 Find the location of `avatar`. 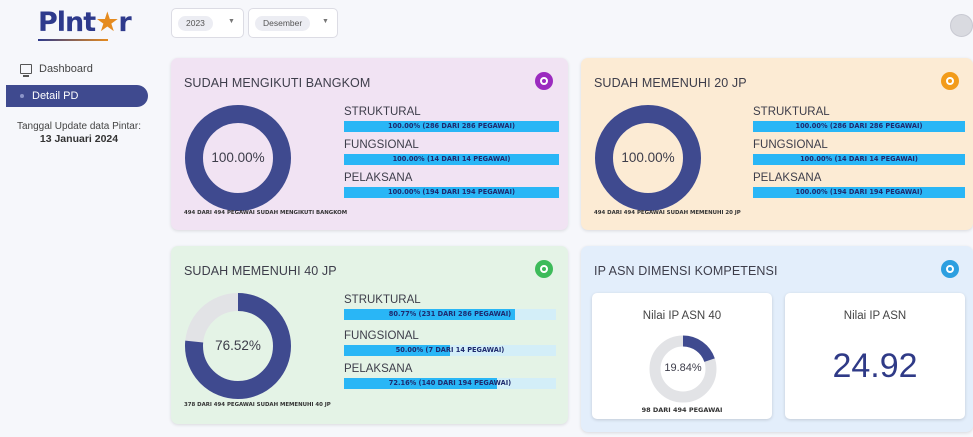

avatar is located at coordinates (961, 25).